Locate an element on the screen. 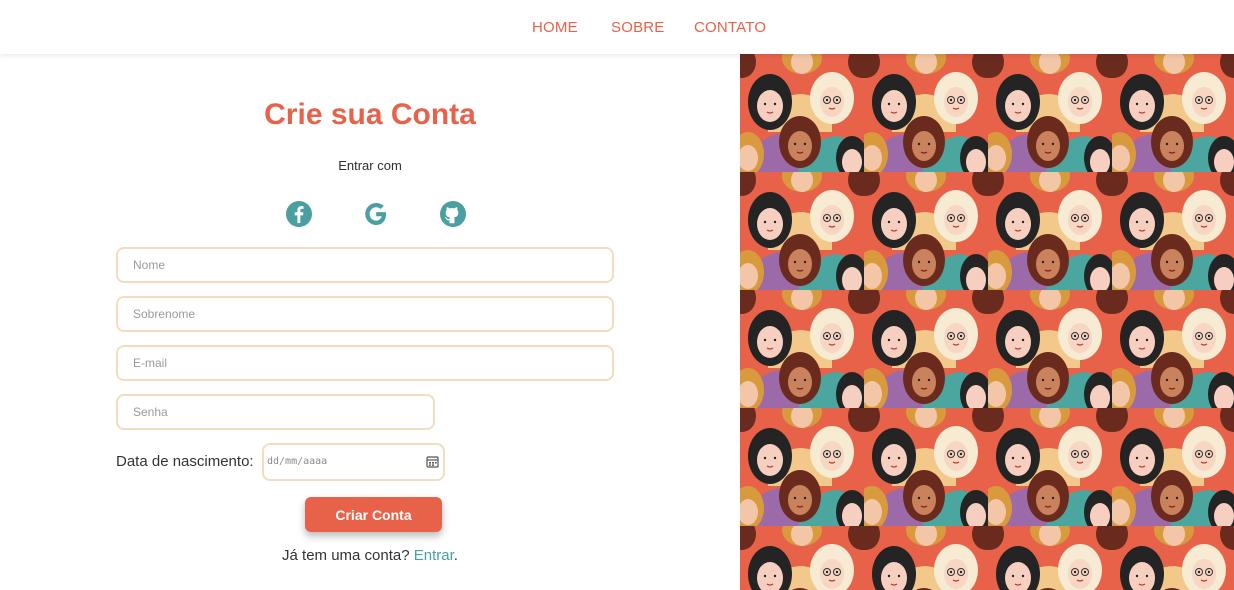 This screenshot has width=1234, height=590. login-prompt: Já tem uma conta? Entrar. is located at coordinates (370, 555).